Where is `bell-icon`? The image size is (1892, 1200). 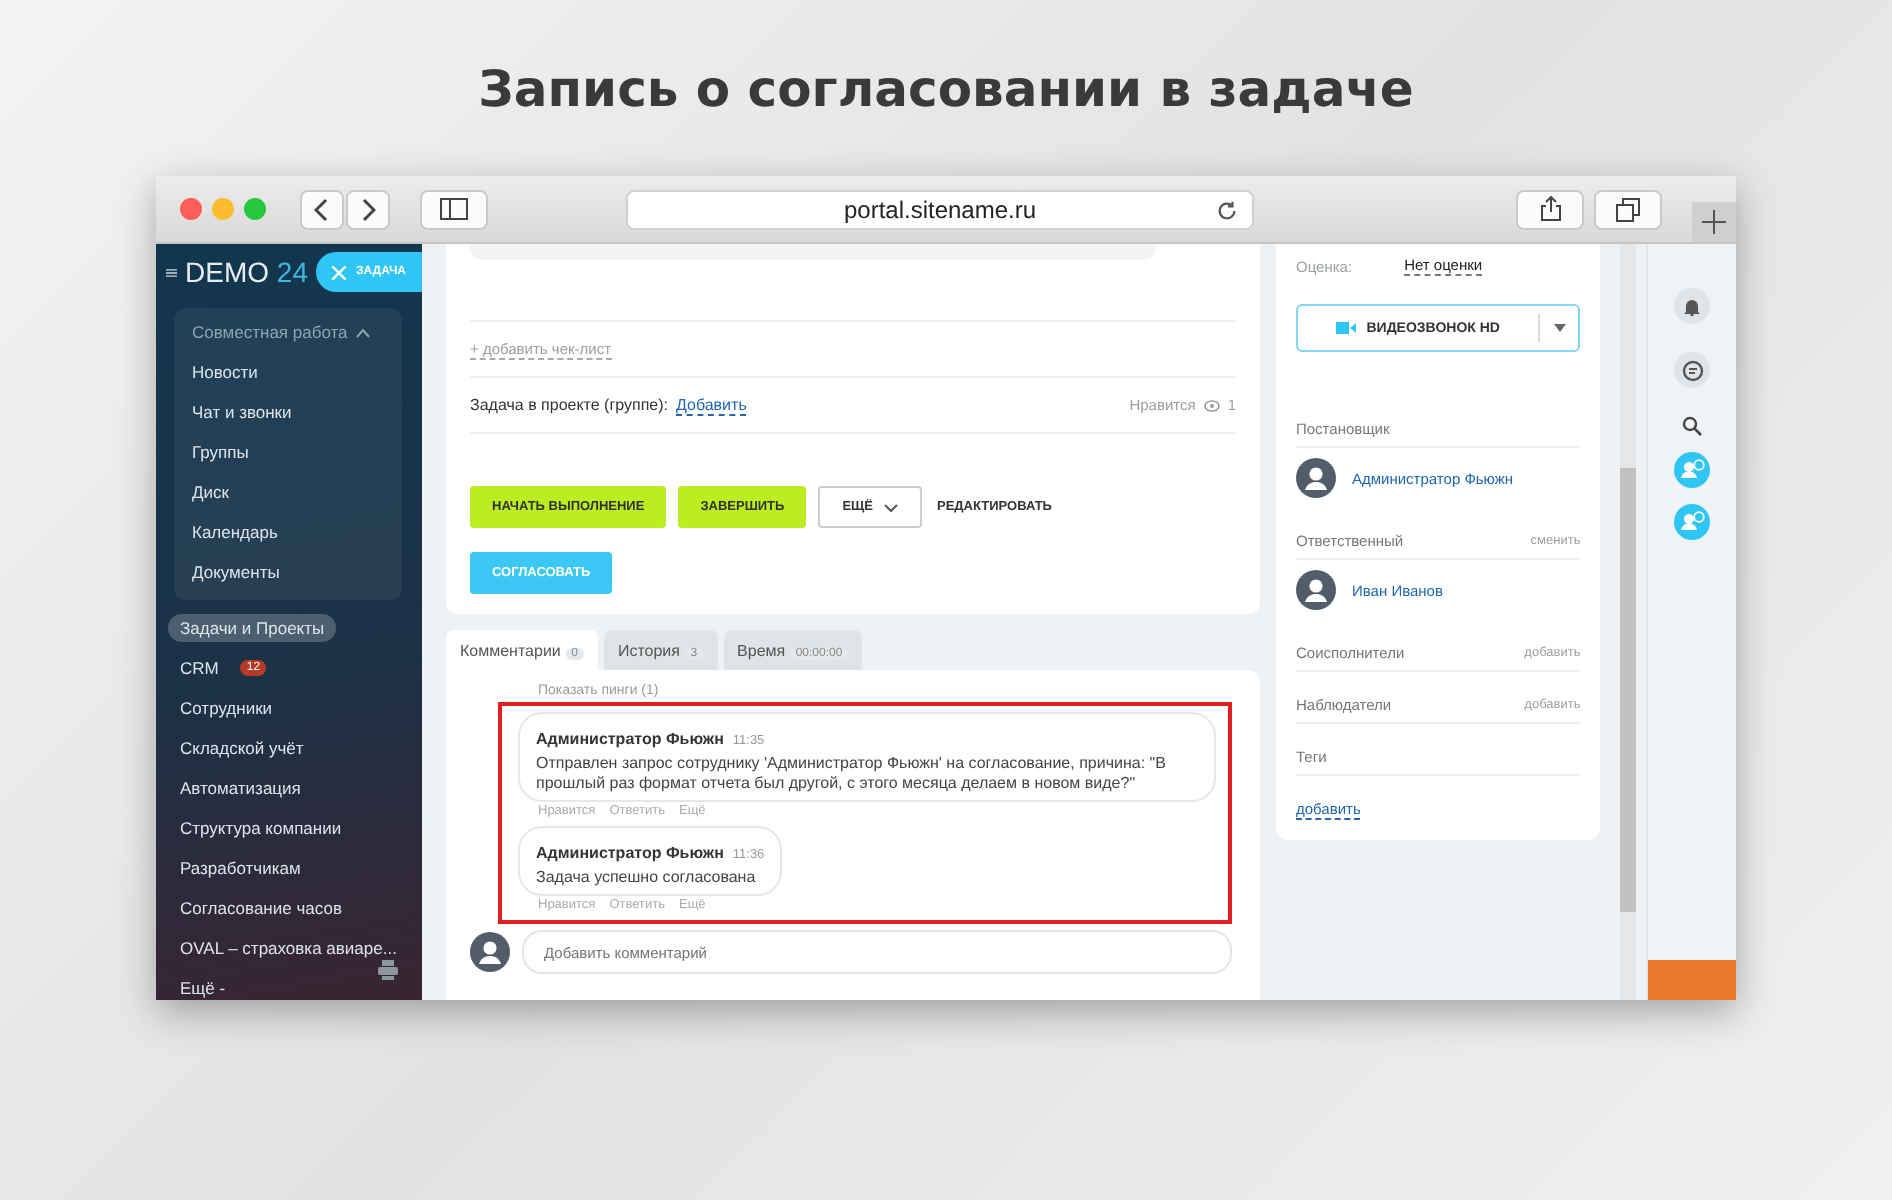 bell-icon is located at coordinates (1692, 306).